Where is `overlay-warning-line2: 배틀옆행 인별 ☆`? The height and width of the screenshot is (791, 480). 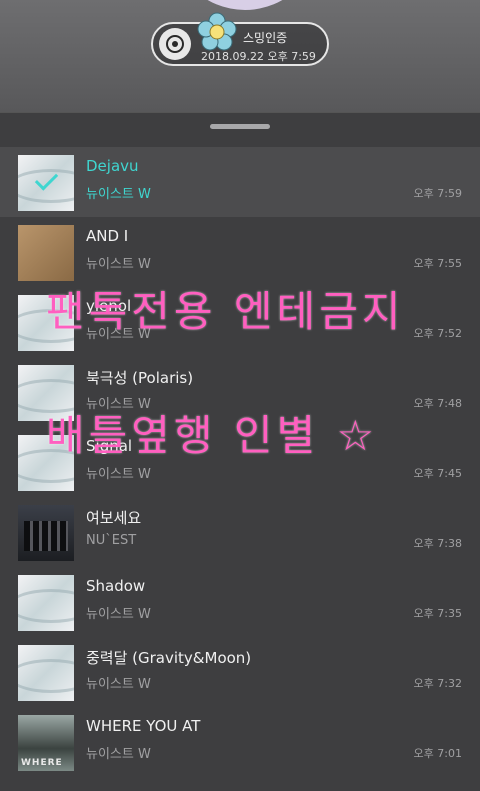 overlay-warning-line2: 배틀옆행 인별 ☆ is located at coordinates (212, 435).